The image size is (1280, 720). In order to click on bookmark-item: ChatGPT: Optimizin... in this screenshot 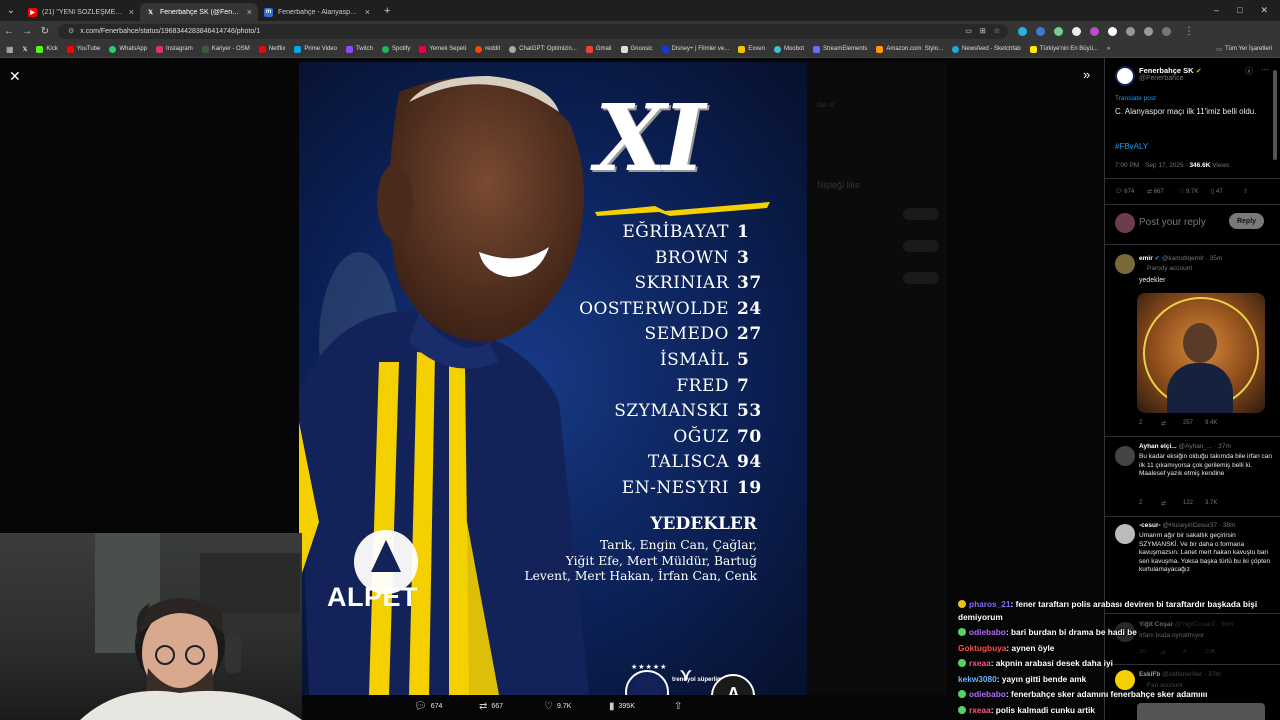, I will do `click(543, 49)`.